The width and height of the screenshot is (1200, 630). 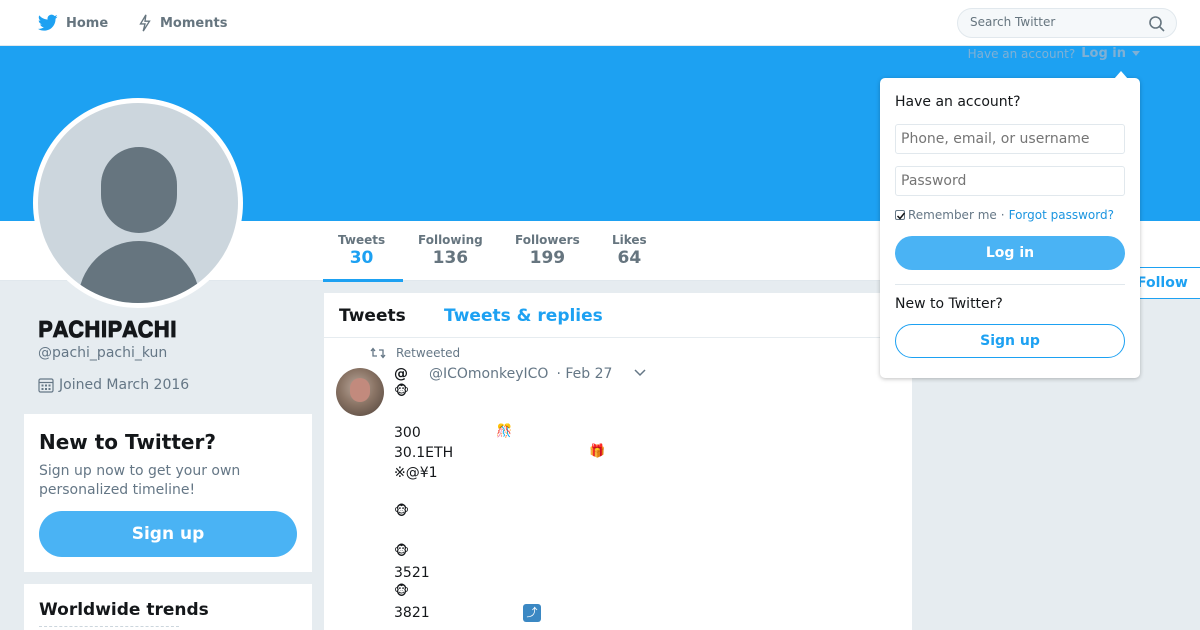 I want to click on dropdown-divider, so click(x=1010, y=284).